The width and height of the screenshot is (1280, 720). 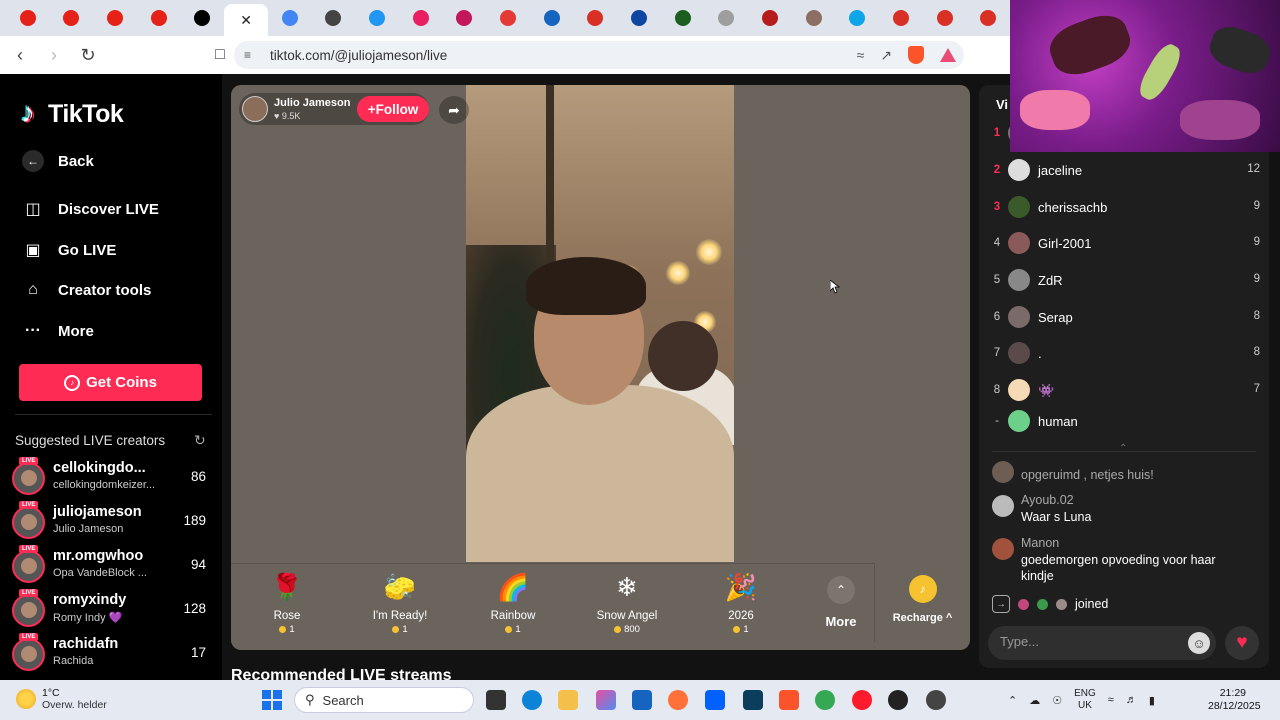 I want to click on back-arrow-icon: ‹, so click(x=20, y=55).